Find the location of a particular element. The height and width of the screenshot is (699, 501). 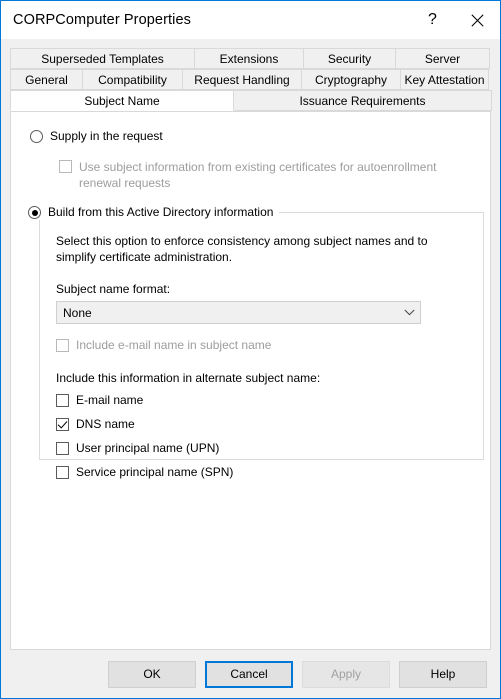

use-existing-cert-info-checkbox is located at coordinates (65, 166).